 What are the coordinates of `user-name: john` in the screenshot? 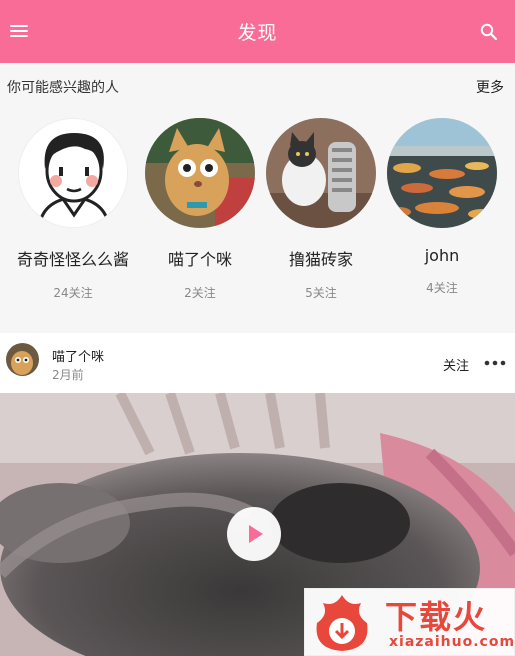 It's located at (442, 255).